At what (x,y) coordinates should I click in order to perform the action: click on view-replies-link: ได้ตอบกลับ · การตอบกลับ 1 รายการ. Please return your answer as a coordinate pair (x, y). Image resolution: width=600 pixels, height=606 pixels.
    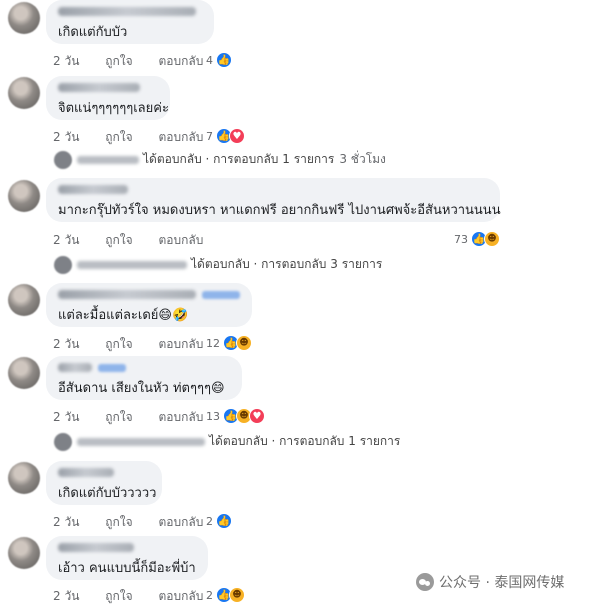
    Looking at the image, I should click on (227, 441).